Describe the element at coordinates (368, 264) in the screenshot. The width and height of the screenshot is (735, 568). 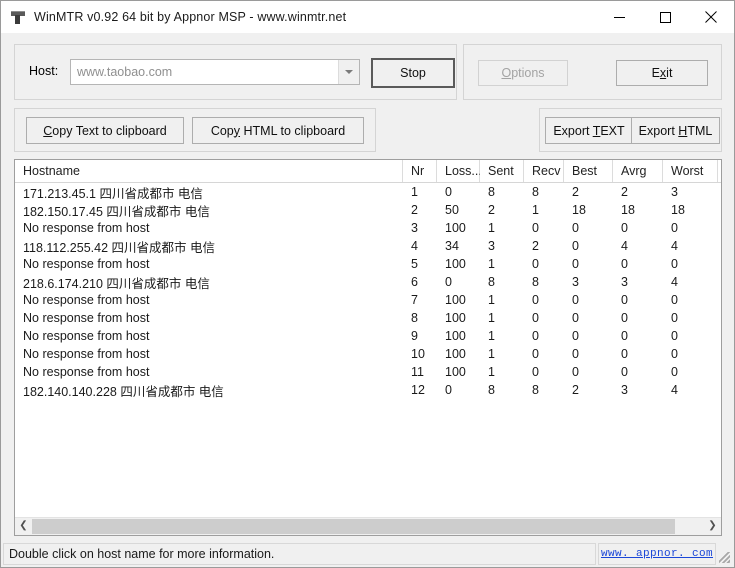
I see `table-row: No response from host 5 100 1 0 0 0 0` at that location.